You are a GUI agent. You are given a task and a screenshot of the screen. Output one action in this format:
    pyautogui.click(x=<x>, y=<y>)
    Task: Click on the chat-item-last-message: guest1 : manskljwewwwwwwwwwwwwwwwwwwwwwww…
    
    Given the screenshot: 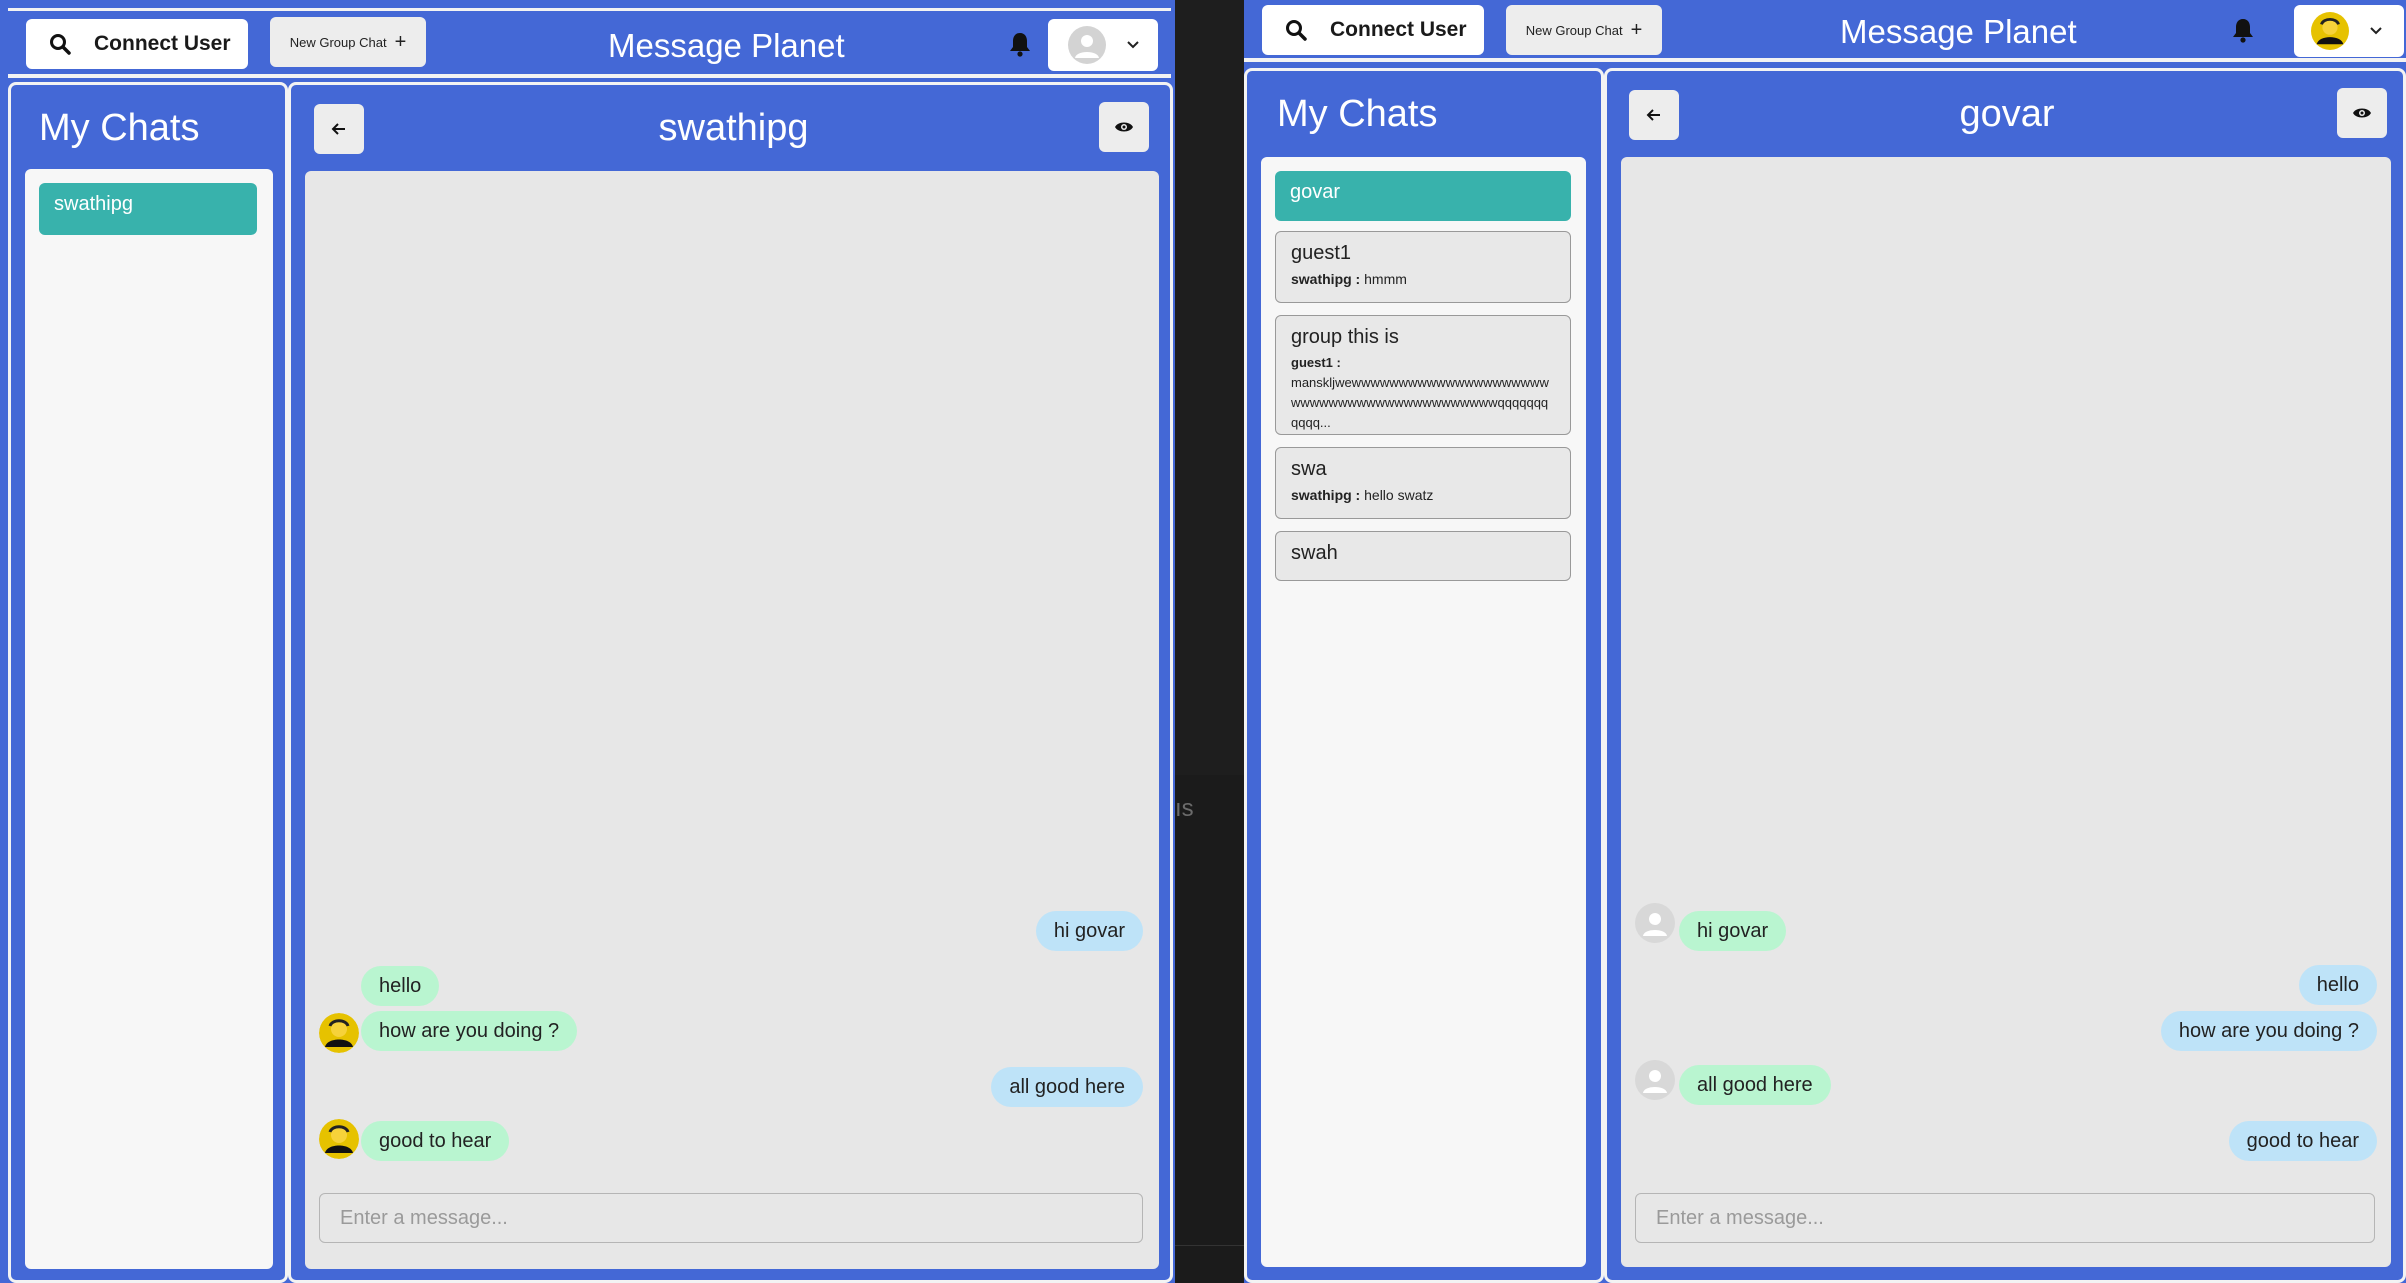 What is the action you would take?
    pyautogui.click(x=1423, y=393)
    